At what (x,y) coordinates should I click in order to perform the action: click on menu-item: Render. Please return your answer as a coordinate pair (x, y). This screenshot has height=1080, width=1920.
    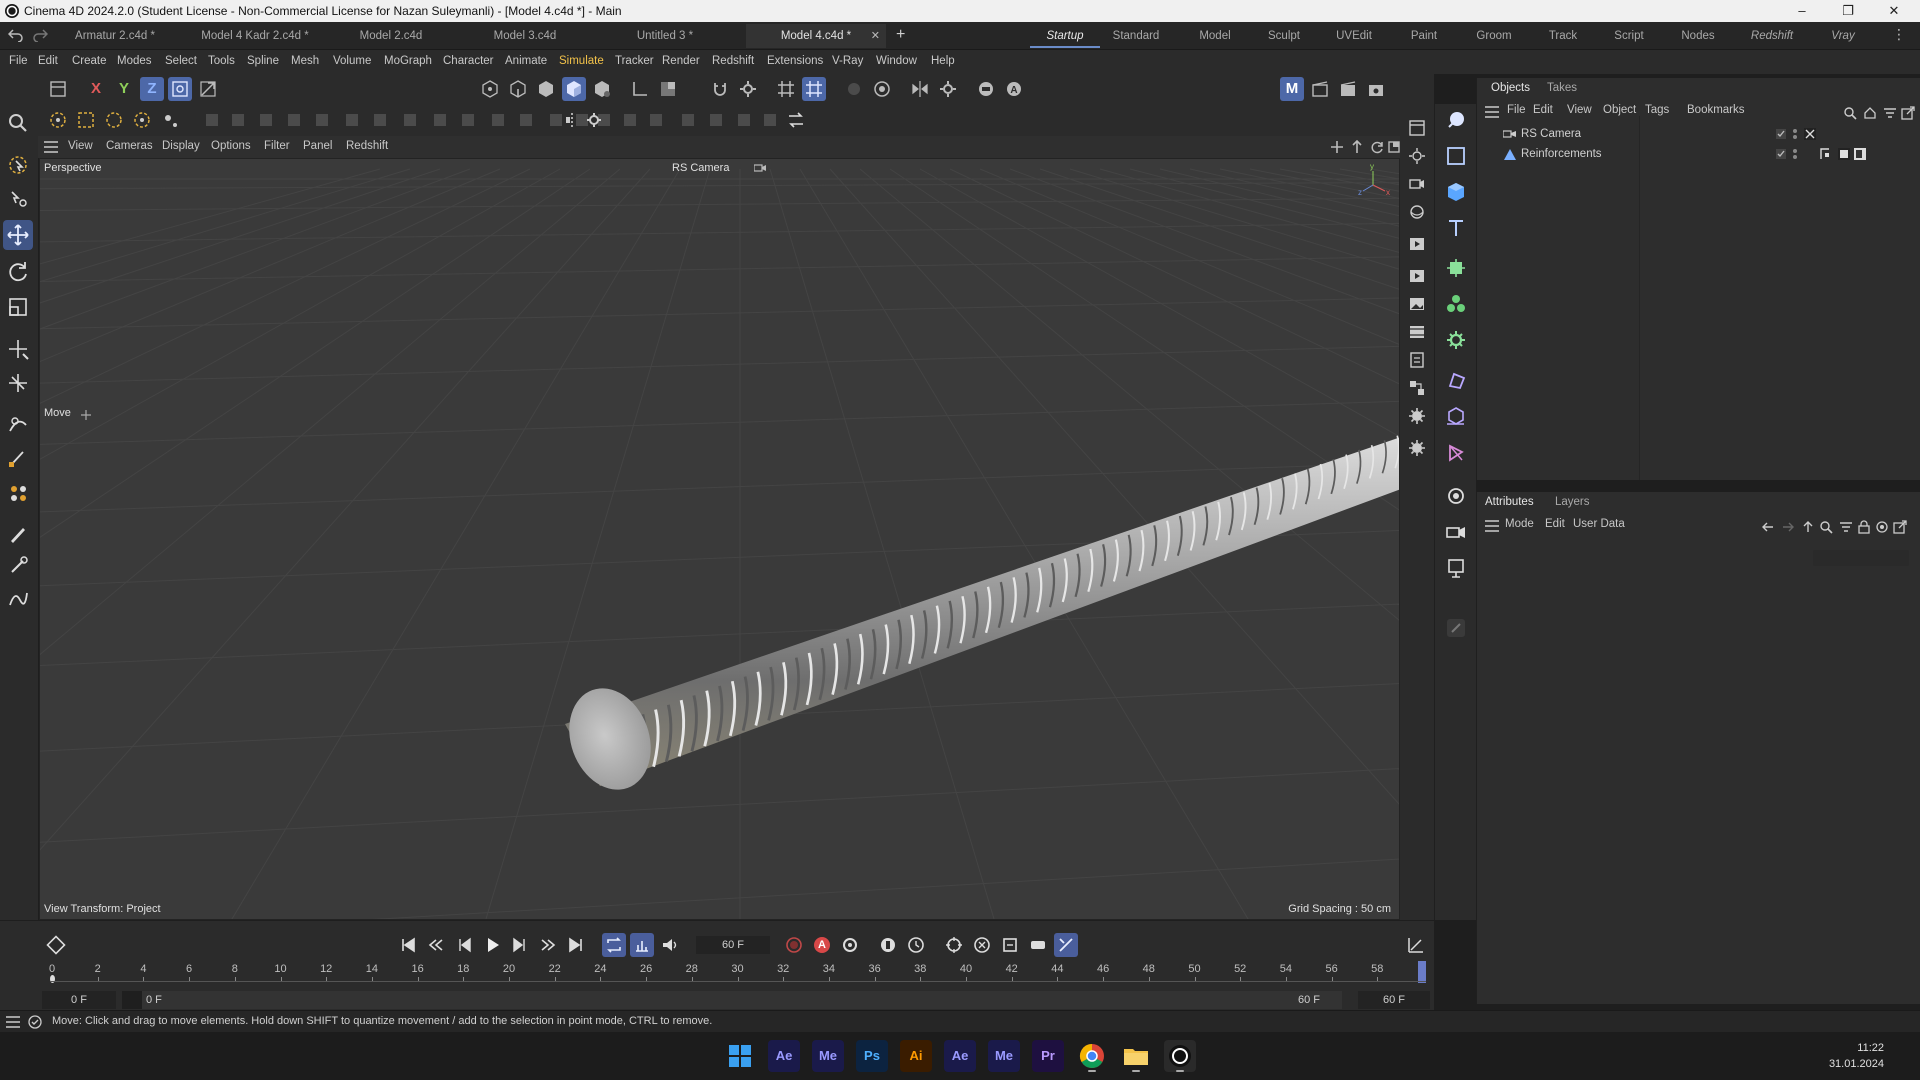
    Looking at the image, I should click on (681, 61).